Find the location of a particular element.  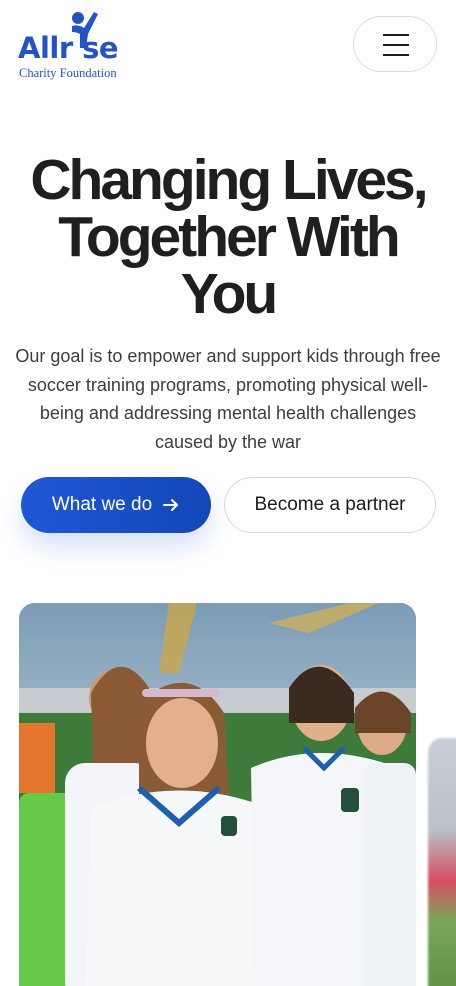

what-we-do-button: What we do is located at coordinates (116, 505).